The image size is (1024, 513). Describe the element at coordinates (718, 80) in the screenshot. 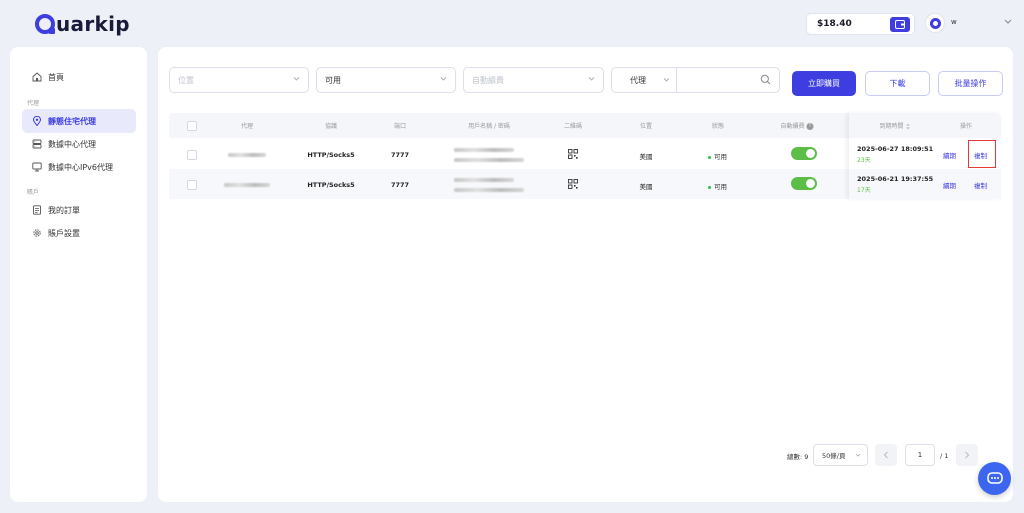

I see `search-input` at that location.